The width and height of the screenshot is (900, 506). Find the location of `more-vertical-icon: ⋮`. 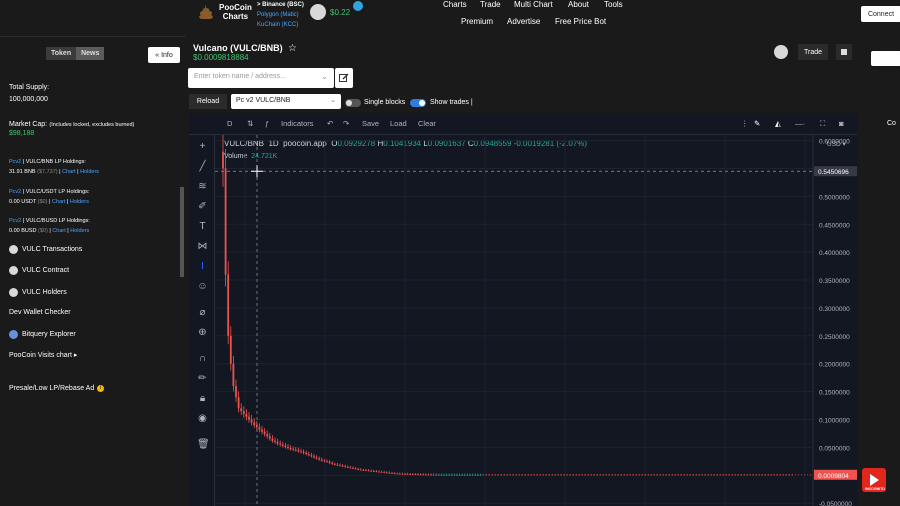

more-vertical-icon: ⋮ is located at coordinates (745, 123).